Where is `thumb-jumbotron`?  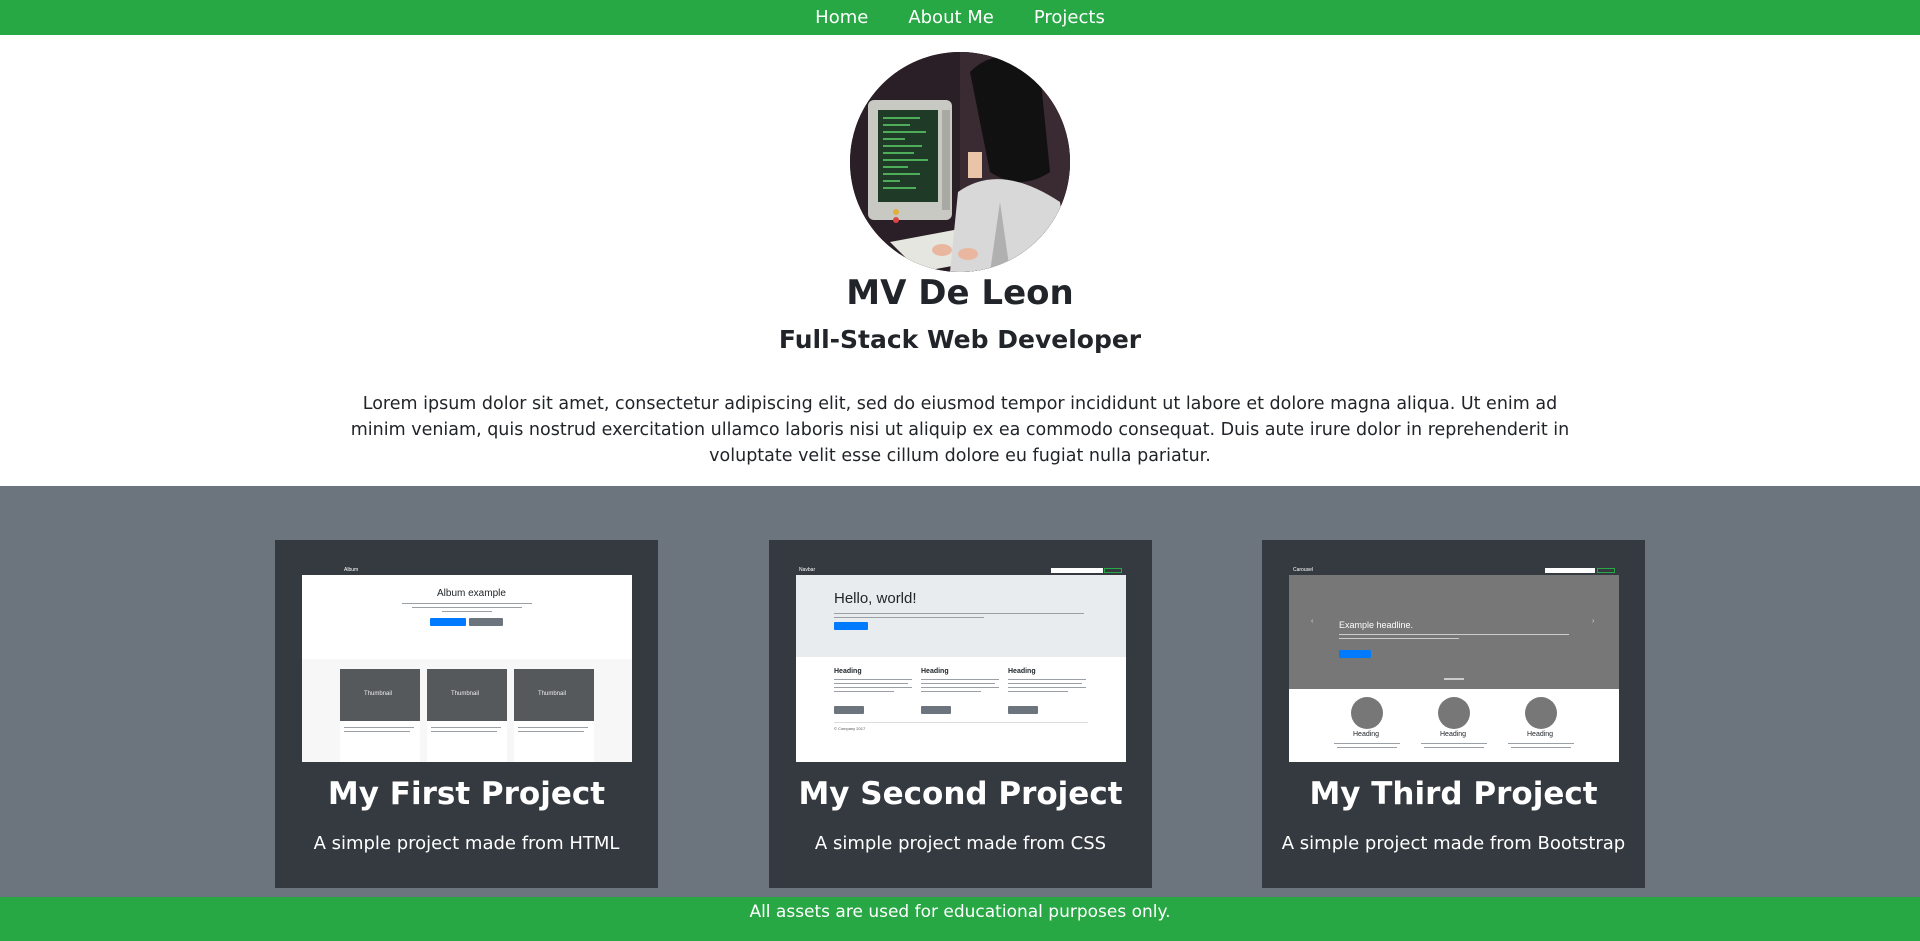 thumb-jumbotron is located at coordinates (961, 616).